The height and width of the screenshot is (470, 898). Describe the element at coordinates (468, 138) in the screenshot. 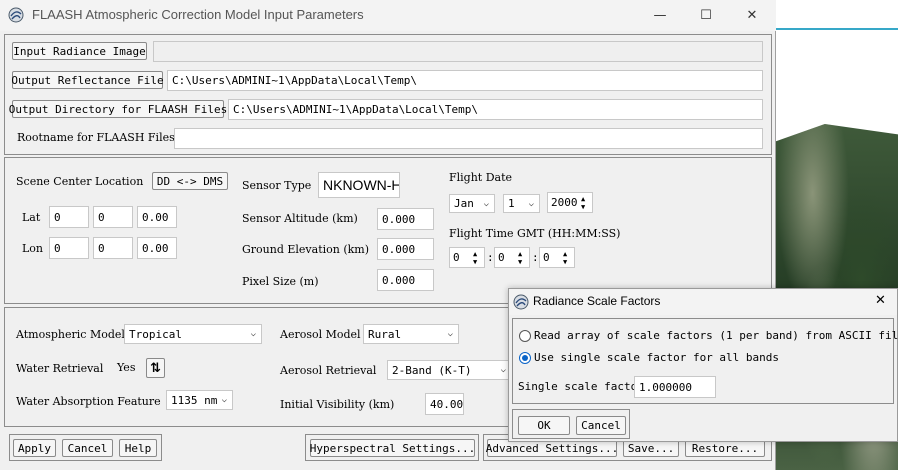

I see `rootname-field` at that location.